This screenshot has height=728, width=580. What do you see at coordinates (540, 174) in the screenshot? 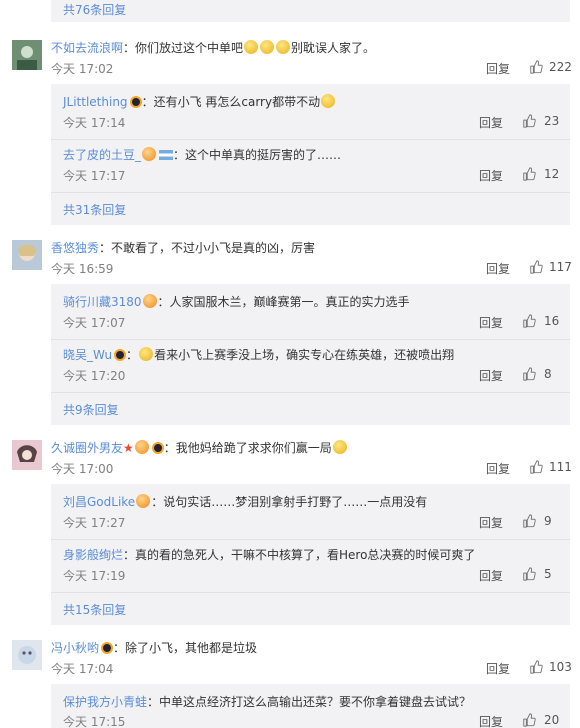
I see `like-button: 12` at bounding box center [540, 174].